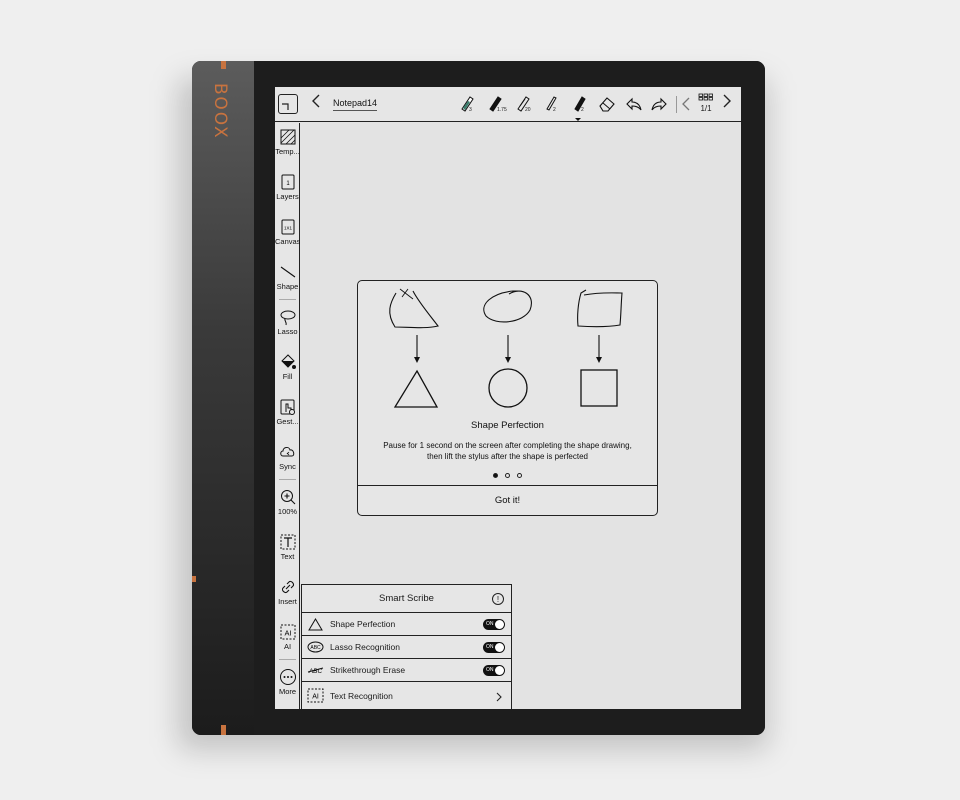 The image size is (960, 800). Describe the element at coordinates (288, 361) in the screenshot. I see `paint-bucket-icon` at that location.